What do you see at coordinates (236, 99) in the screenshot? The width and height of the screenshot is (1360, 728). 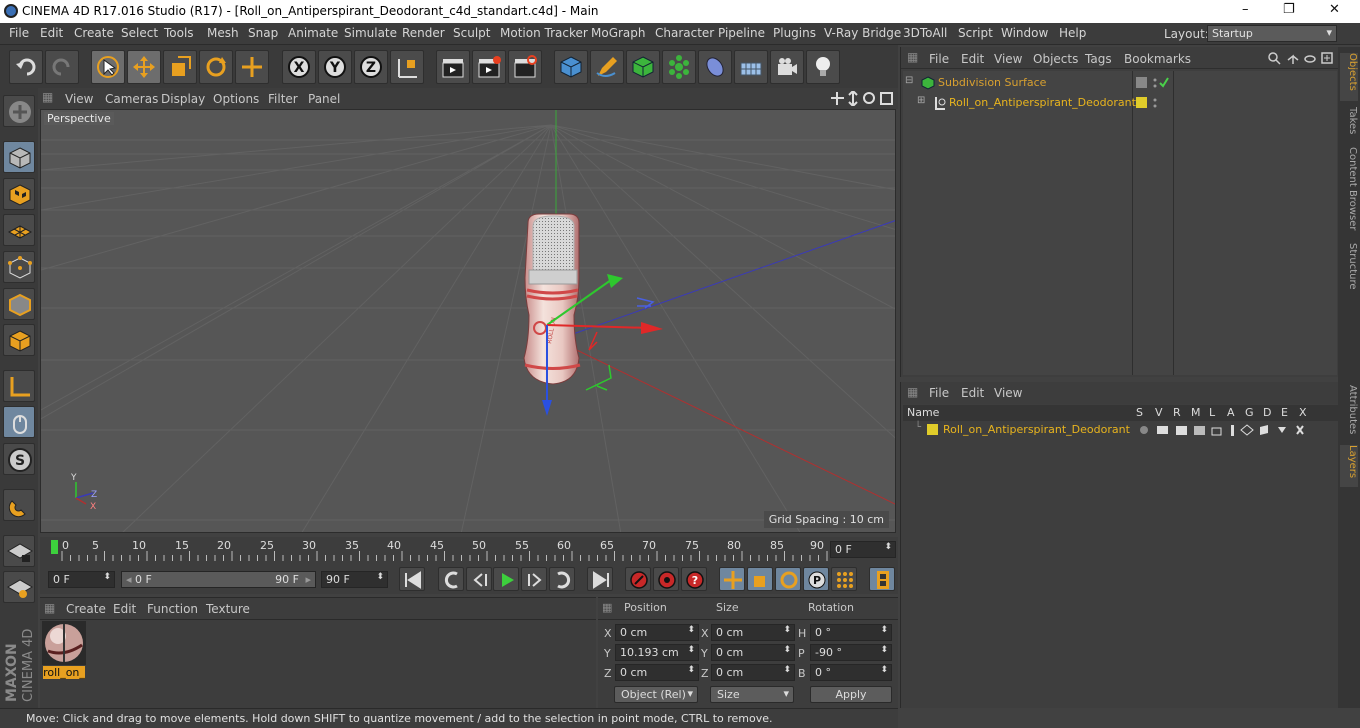 I see `viewport-menu-options: Options` at bounding box center [236, 99].